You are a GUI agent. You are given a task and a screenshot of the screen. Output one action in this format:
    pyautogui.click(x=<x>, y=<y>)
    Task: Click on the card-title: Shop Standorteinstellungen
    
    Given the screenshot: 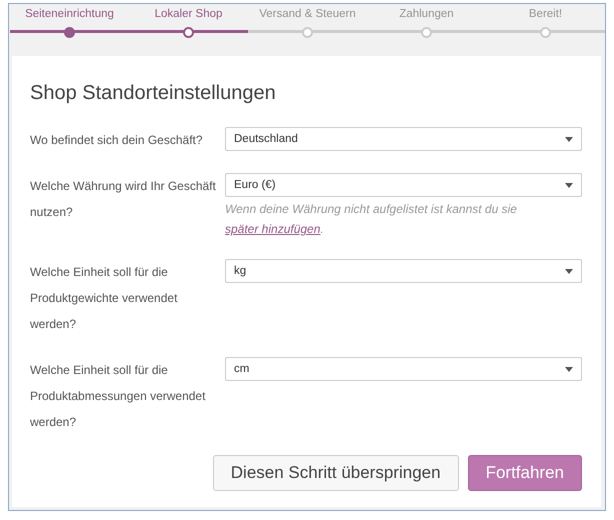 What is the action you would take?
    pyautogui.click(x=153, y=93)
    